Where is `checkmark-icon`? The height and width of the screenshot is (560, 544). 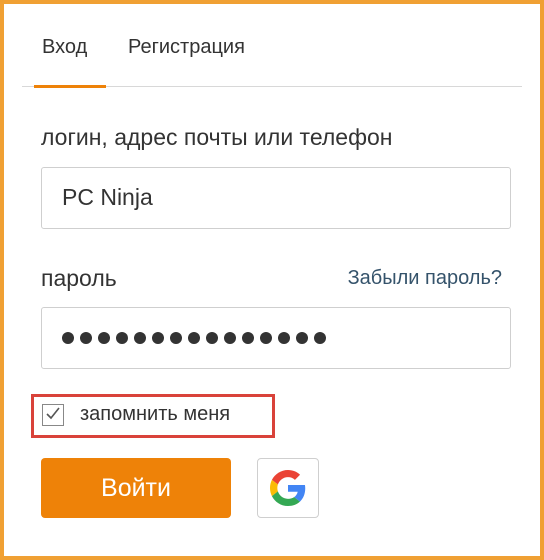 checkmark-icon is located at coordinates (53, 413).